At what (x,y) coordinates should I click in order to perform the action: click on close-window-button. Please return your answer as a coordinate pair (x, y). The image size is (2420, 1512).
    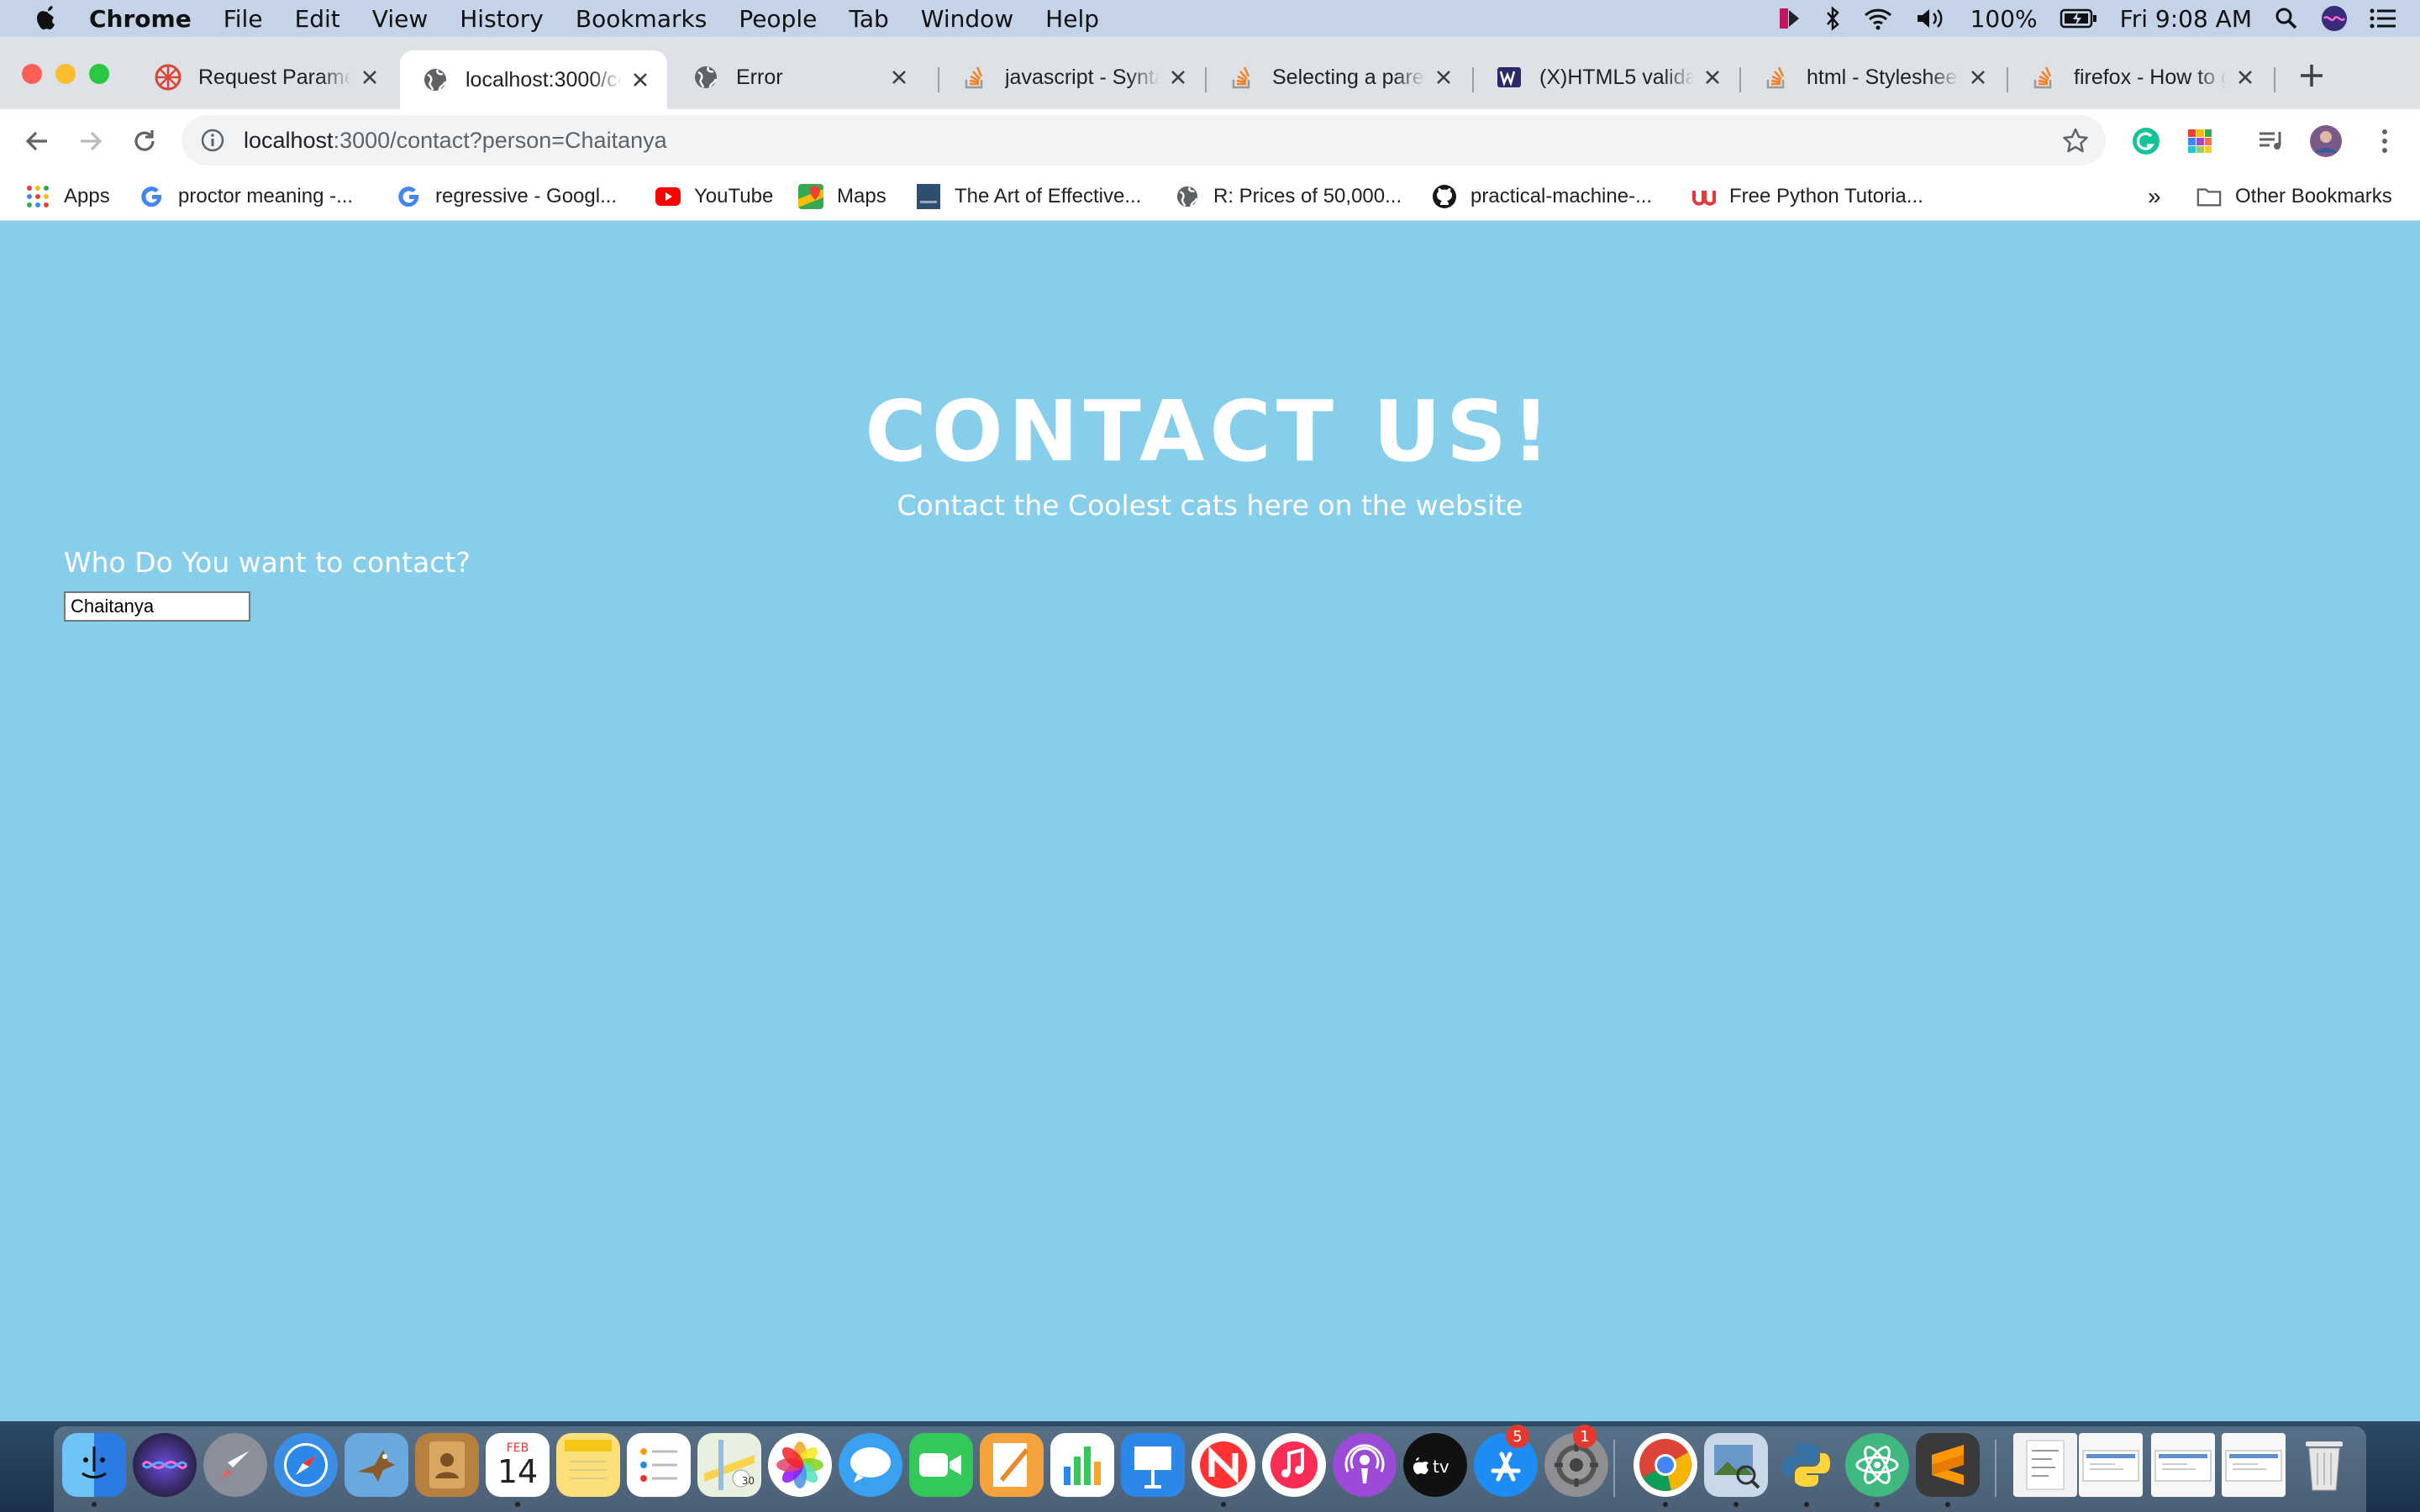
    Looking at the image, I should click on (32, 74).